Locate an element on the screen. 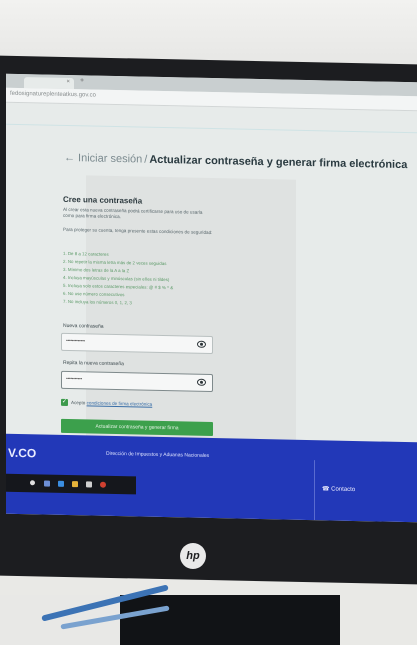  show-repeat-password-eye-icon is located at coordinates (201, 382).